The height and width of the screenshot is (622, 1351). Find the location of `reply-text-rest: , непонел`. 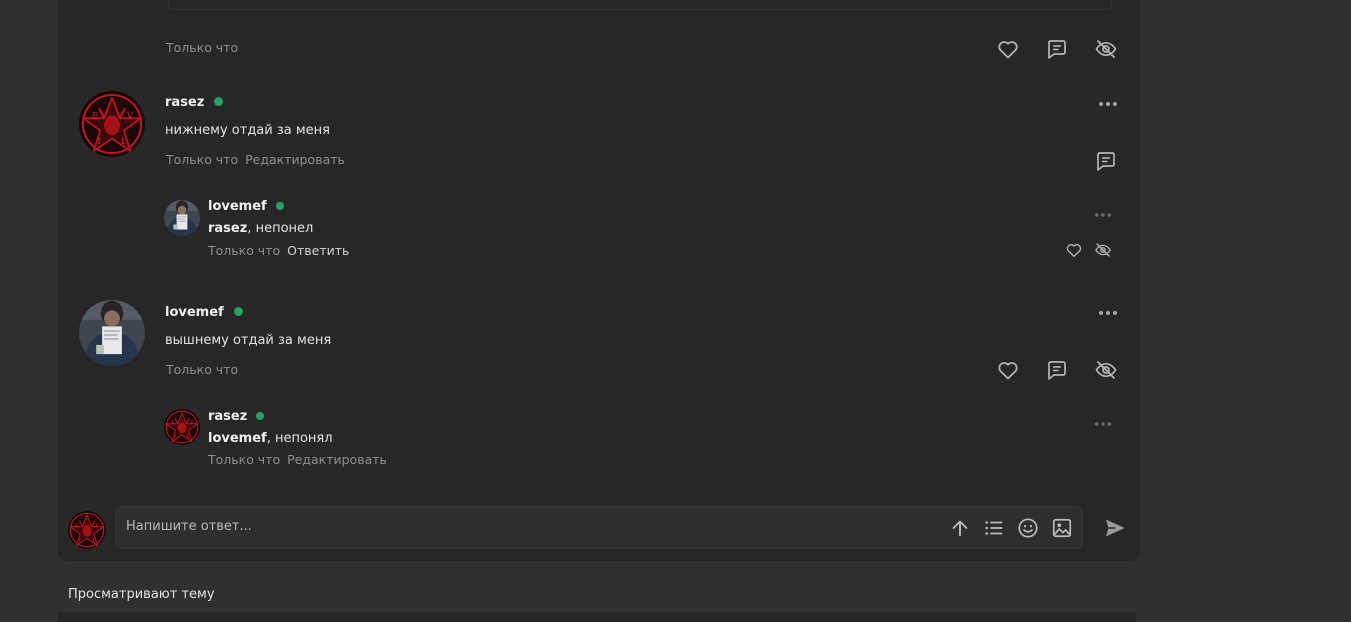

reply-text-rest: , непонел is located at coordinates (280, 228).